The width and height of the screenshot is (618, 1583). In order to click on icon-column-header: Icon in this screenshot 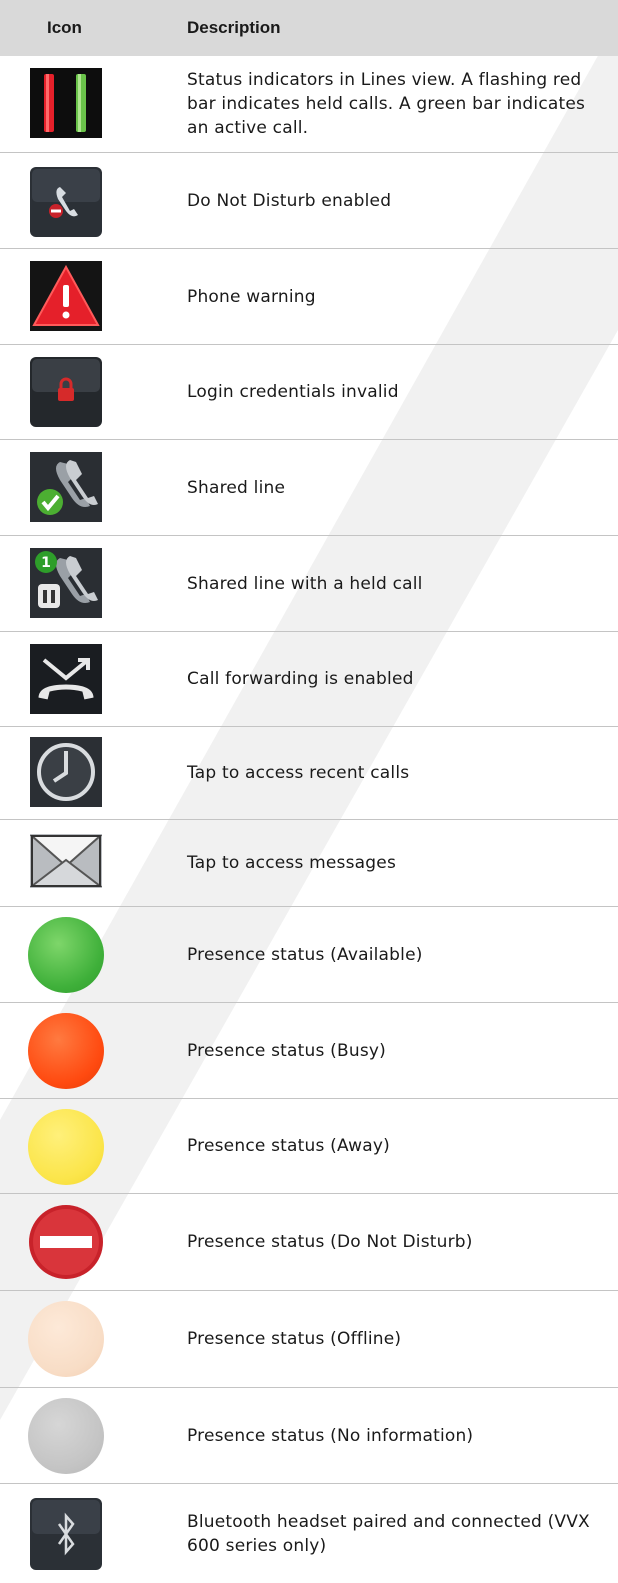, I will do `click(64, 27)`.